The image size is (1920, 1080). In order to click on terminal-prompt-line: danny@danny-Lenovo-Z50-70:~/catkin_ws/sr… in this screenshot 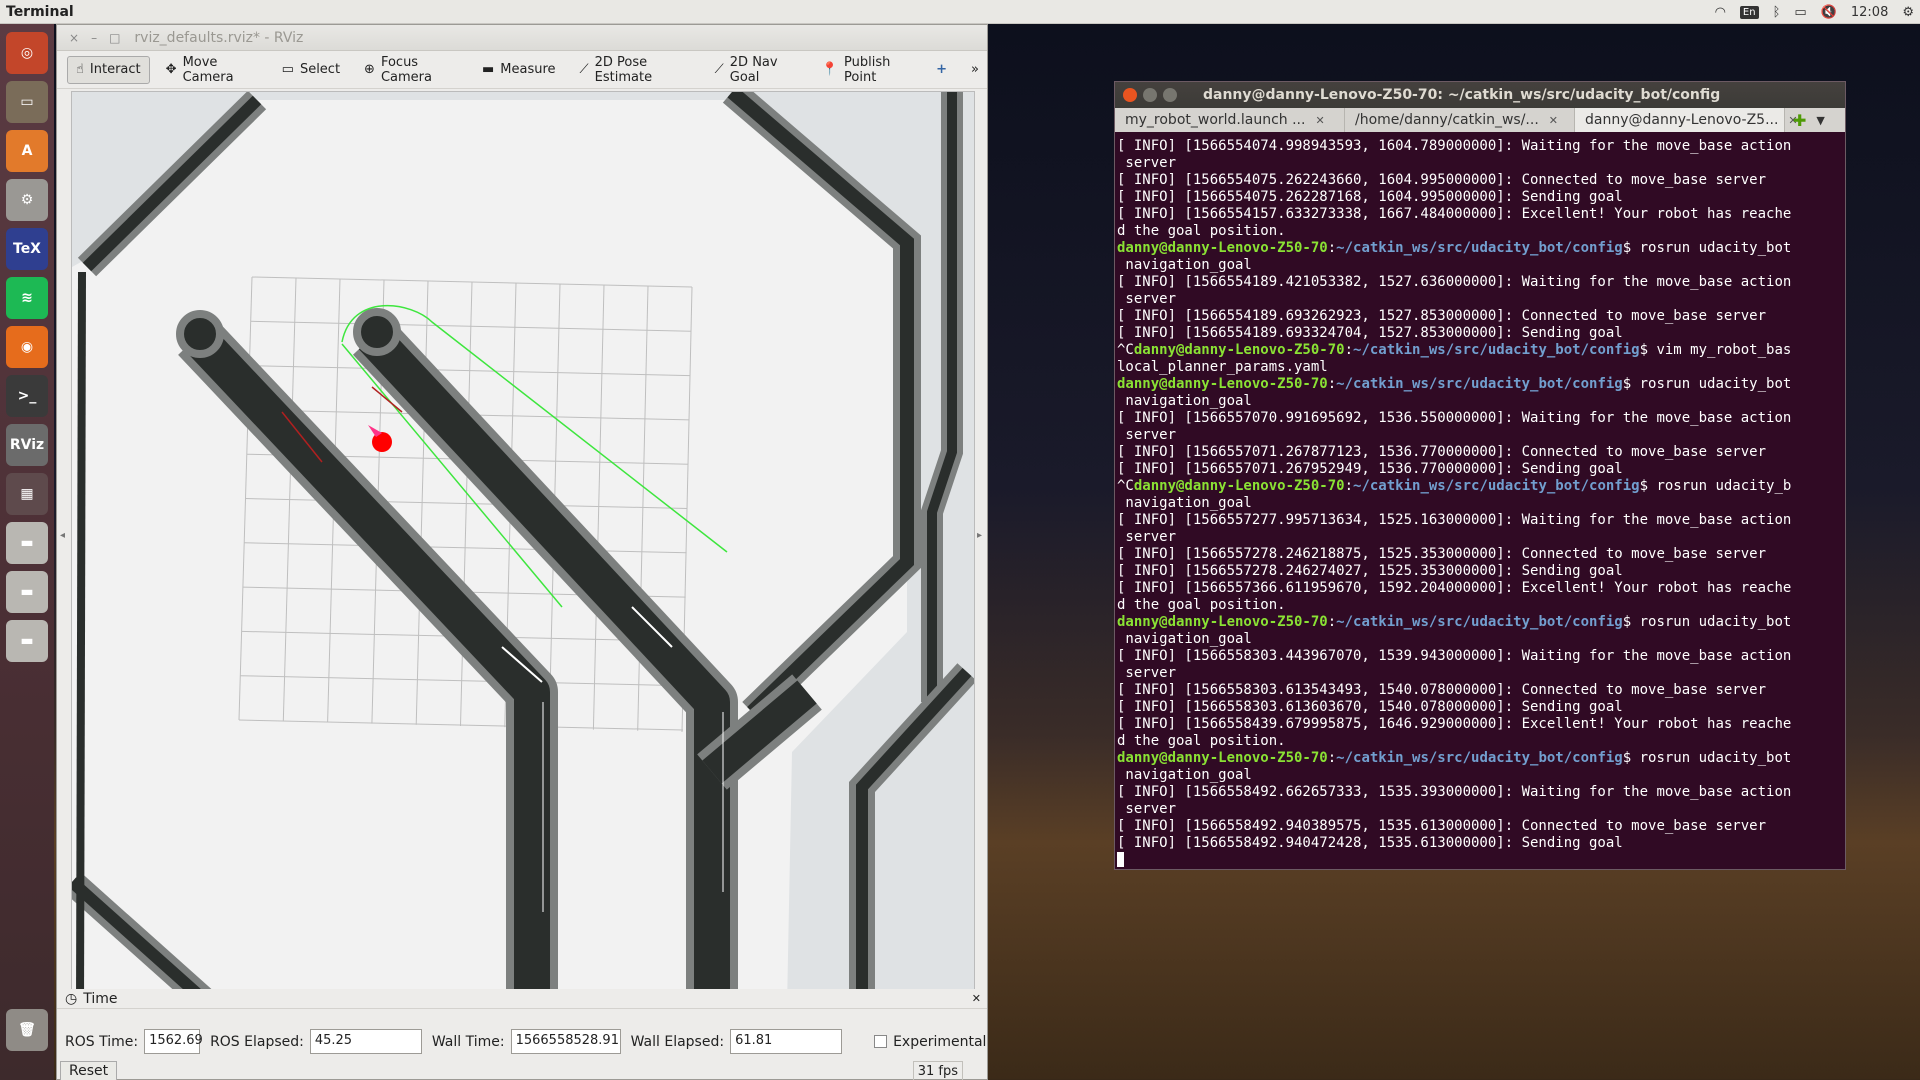, I will do `click(1480, 622)`.